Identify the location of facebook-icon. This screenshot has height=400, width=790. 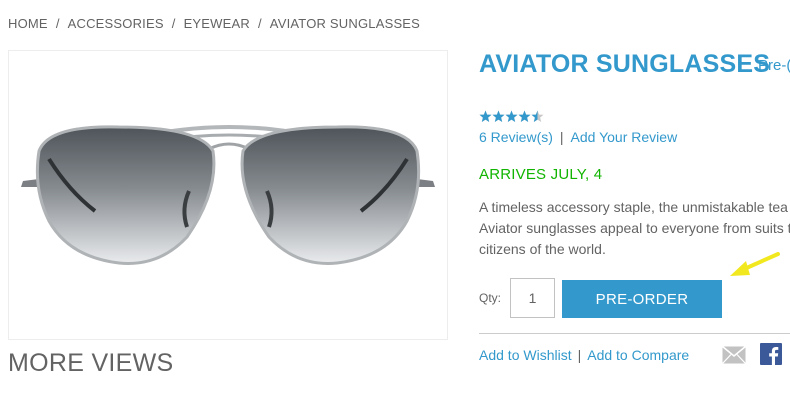
(771, 354).